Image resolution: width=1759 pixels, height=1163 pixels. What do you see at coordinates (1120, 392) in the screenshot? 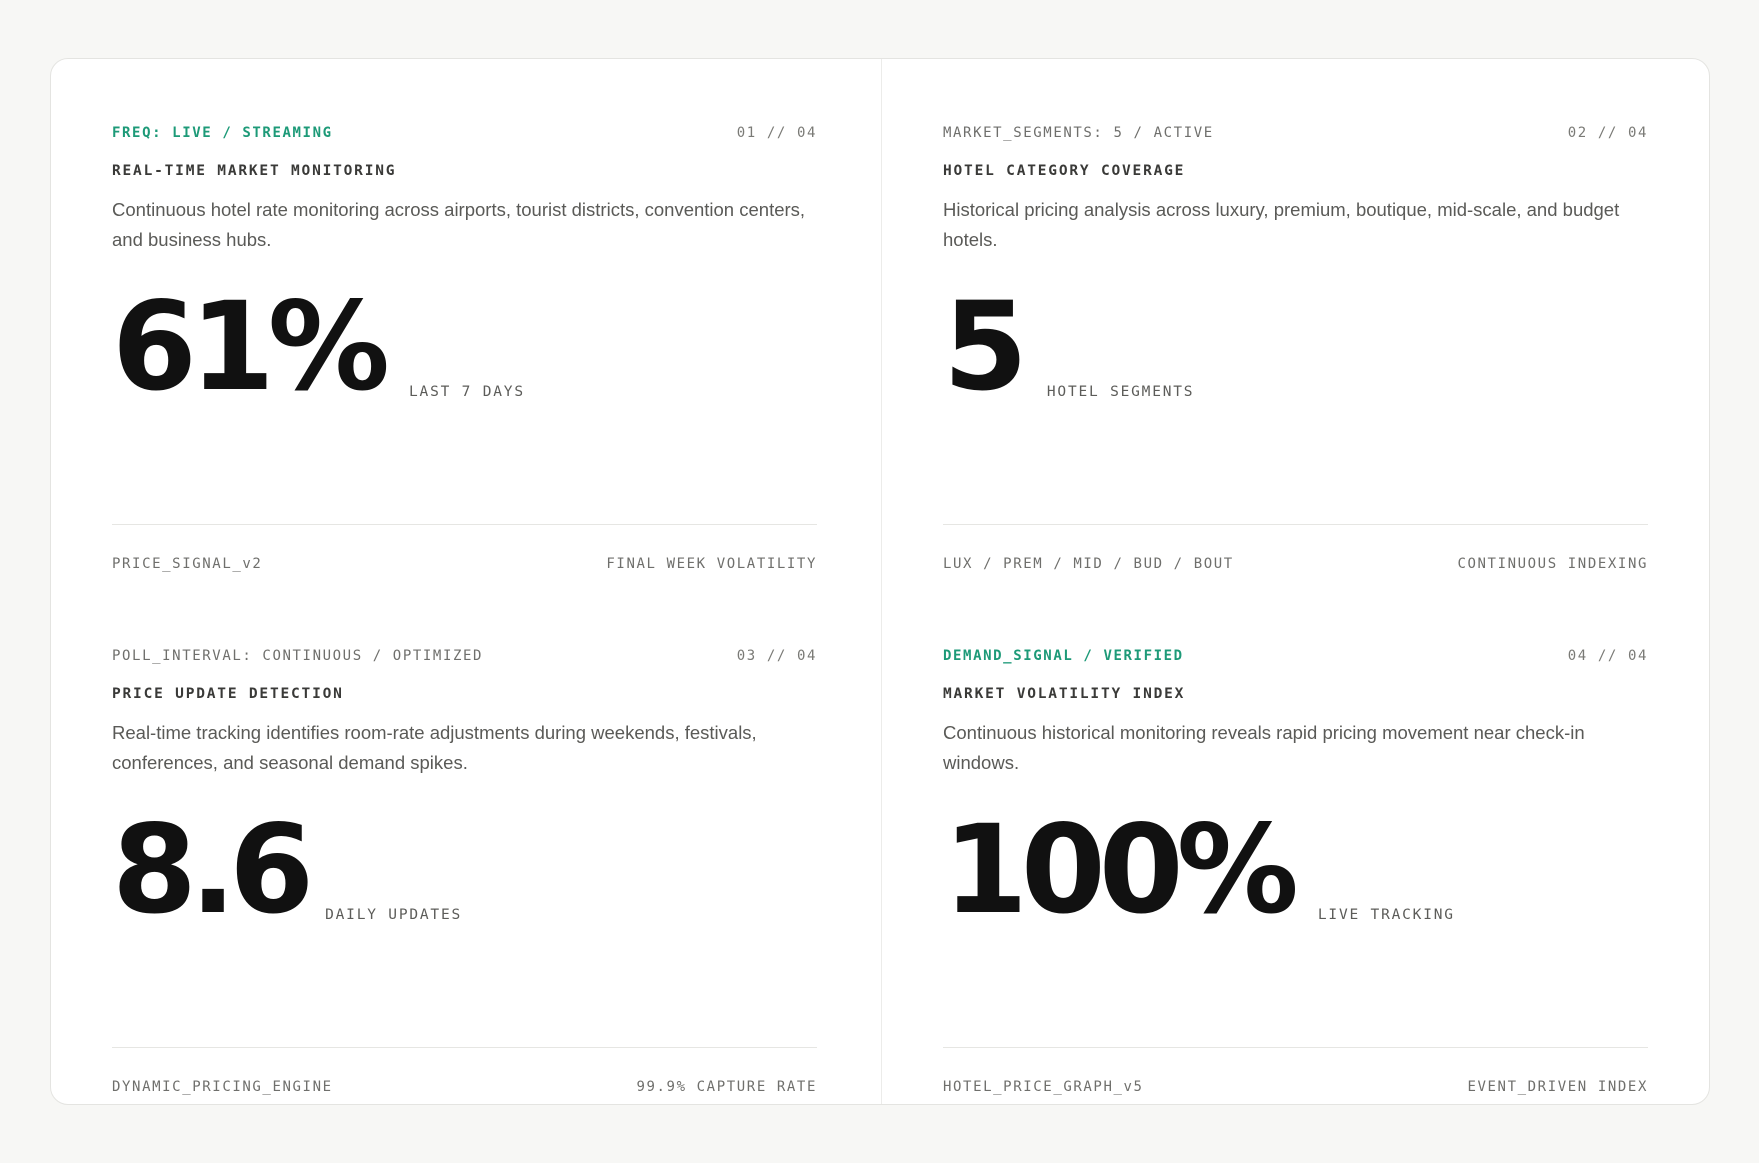
I see `metric-label: HOTEL SEGMENTS` at bounding box center [1120, 392].